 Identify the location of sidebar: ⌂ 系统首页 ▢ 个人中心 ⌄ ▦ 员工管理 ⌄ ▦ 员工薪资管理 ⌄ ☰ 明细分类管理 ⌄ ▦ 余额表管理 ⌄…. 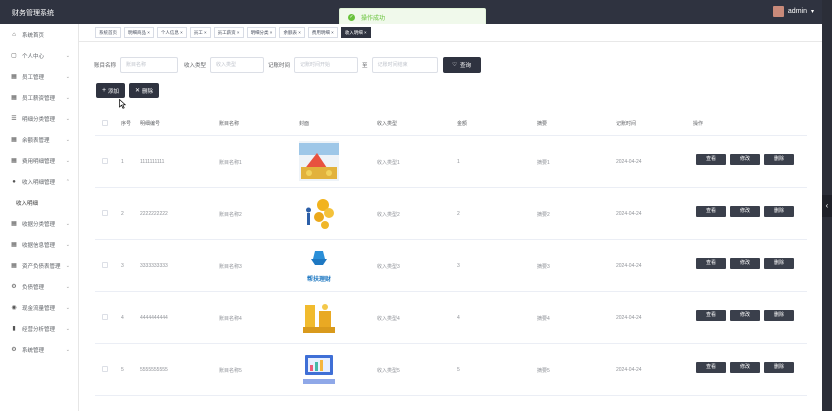
(39, 217).